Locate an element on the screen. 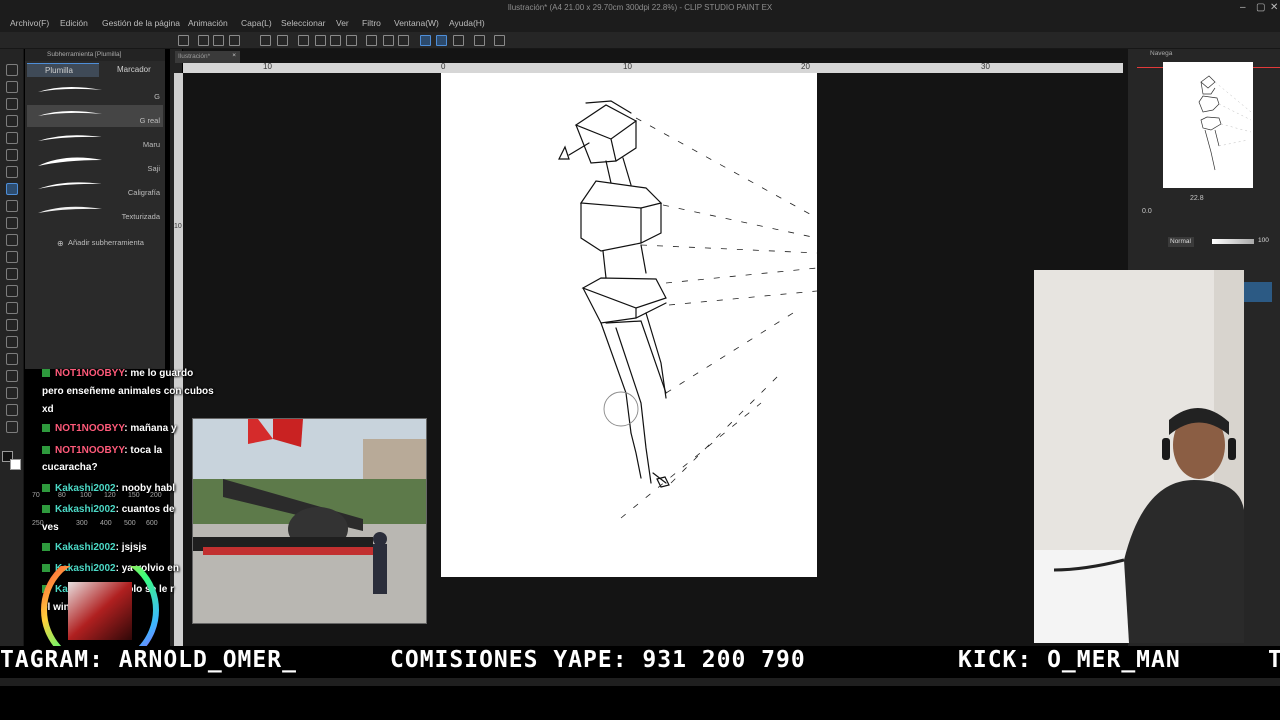  fill-tool-icon is located at coordinates (12, 308).